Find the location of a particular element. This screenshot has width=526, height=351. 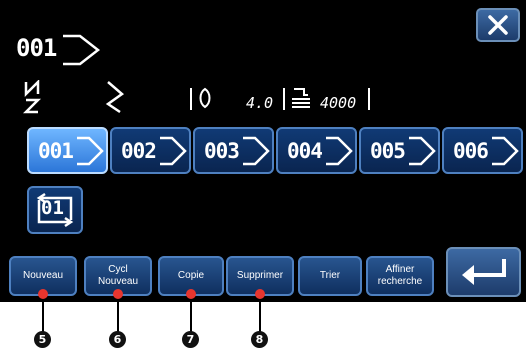

pattern-button-006: 006 is located at coordinates (482, 150).